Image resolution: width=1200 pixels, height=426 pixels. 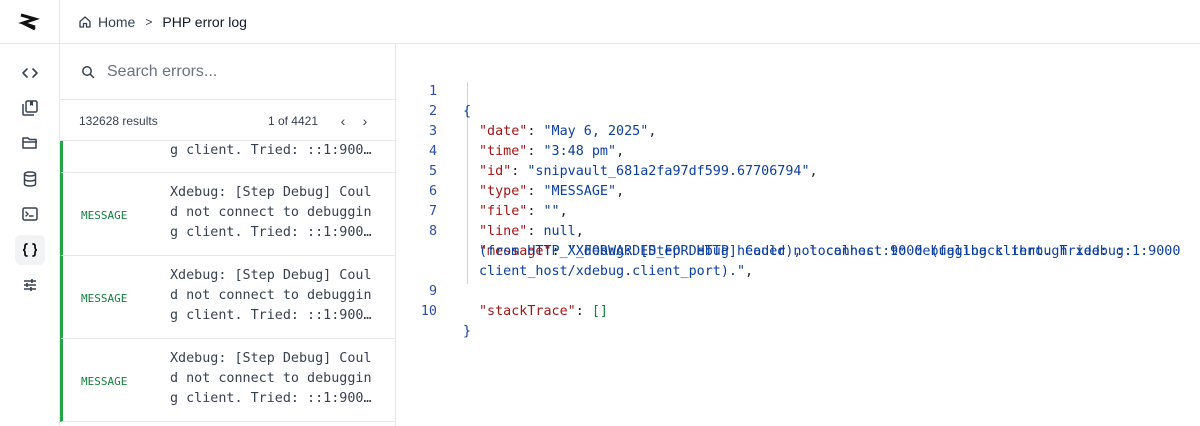 I want to click on results-bar: 132628 results 1 of 4421 ‹ ›, so click(x=227, y=121).